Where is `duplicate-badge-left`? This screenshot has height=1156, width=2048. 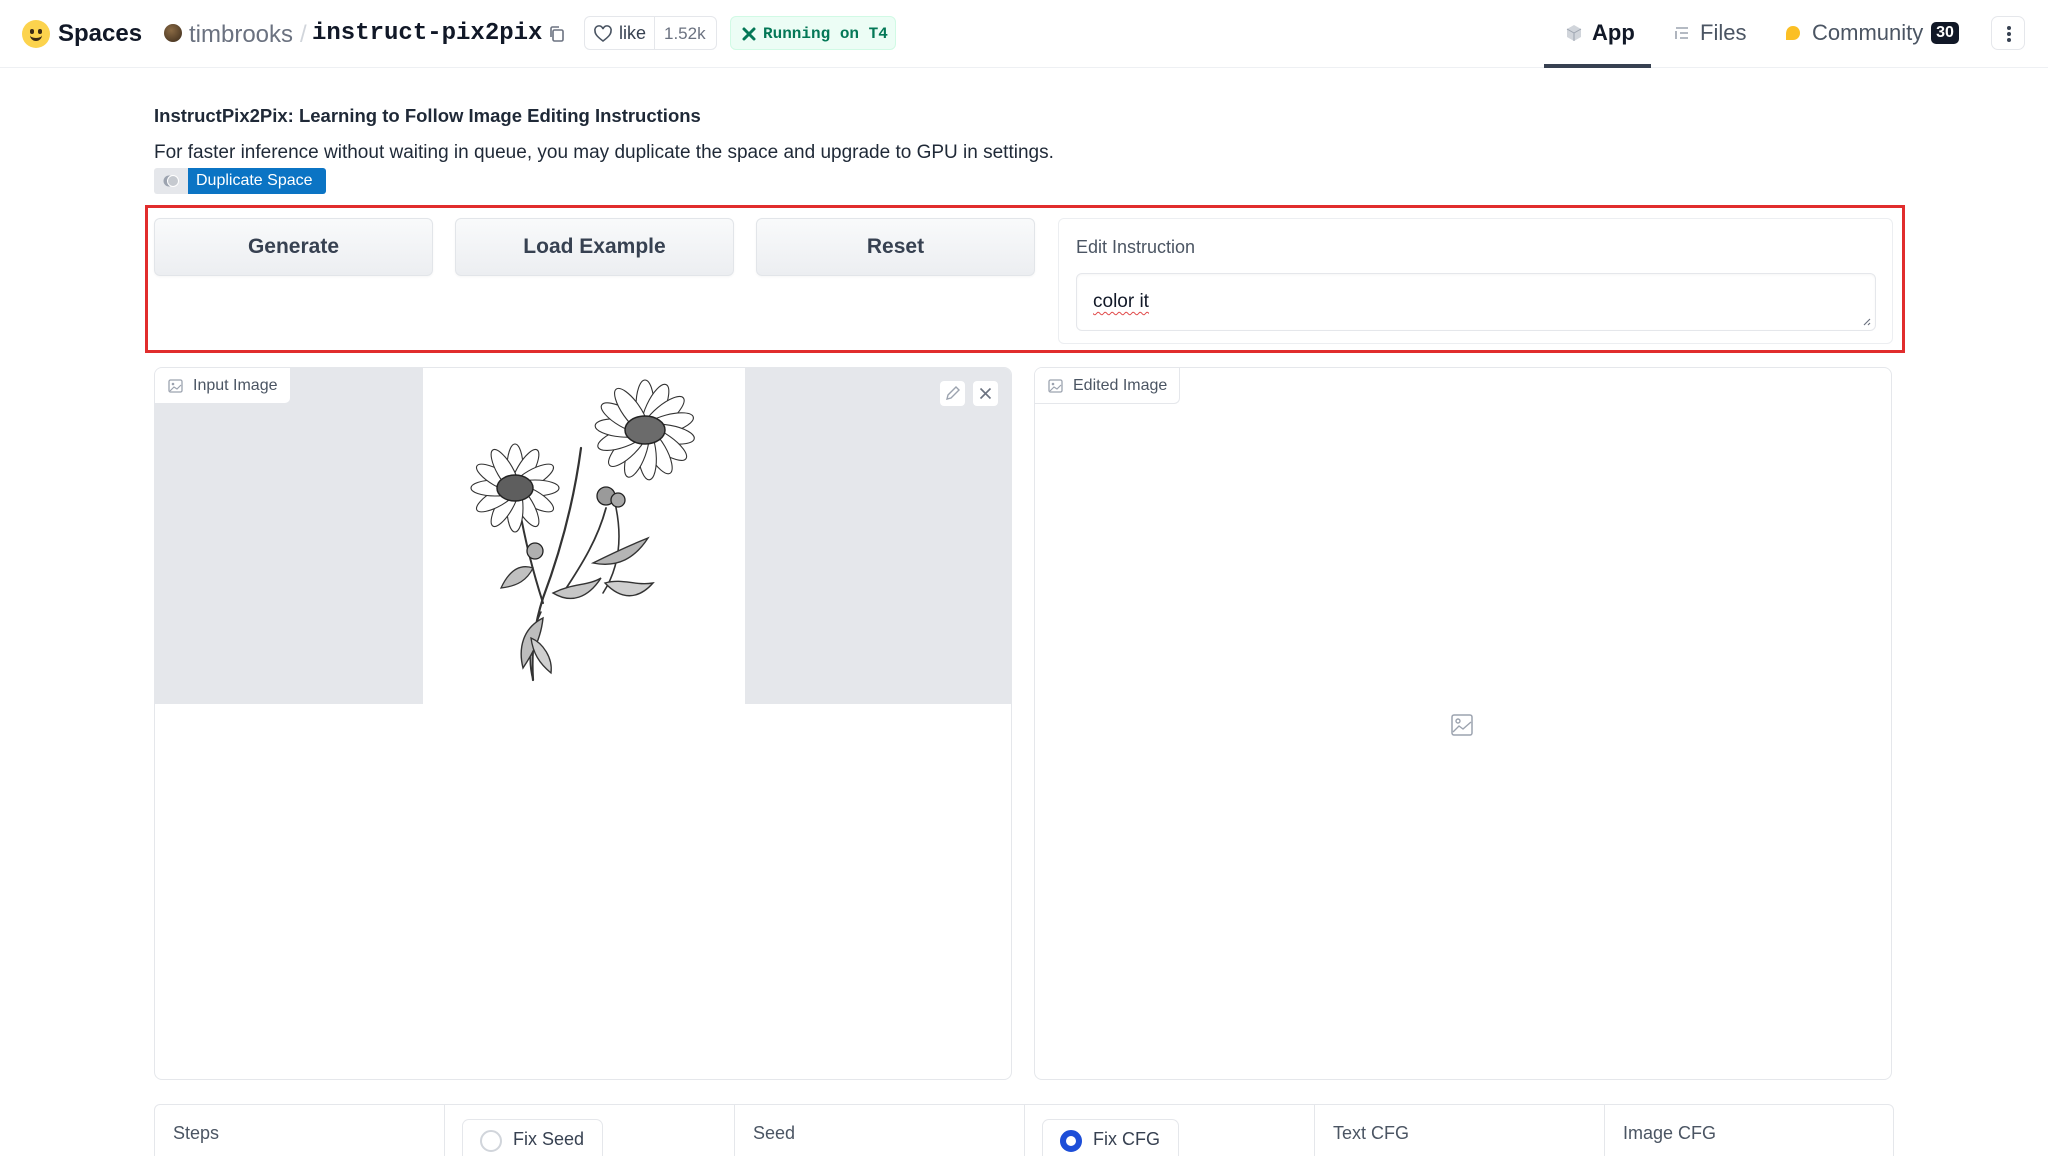 duplicate-badge-left is located at coordinates (171, 181).